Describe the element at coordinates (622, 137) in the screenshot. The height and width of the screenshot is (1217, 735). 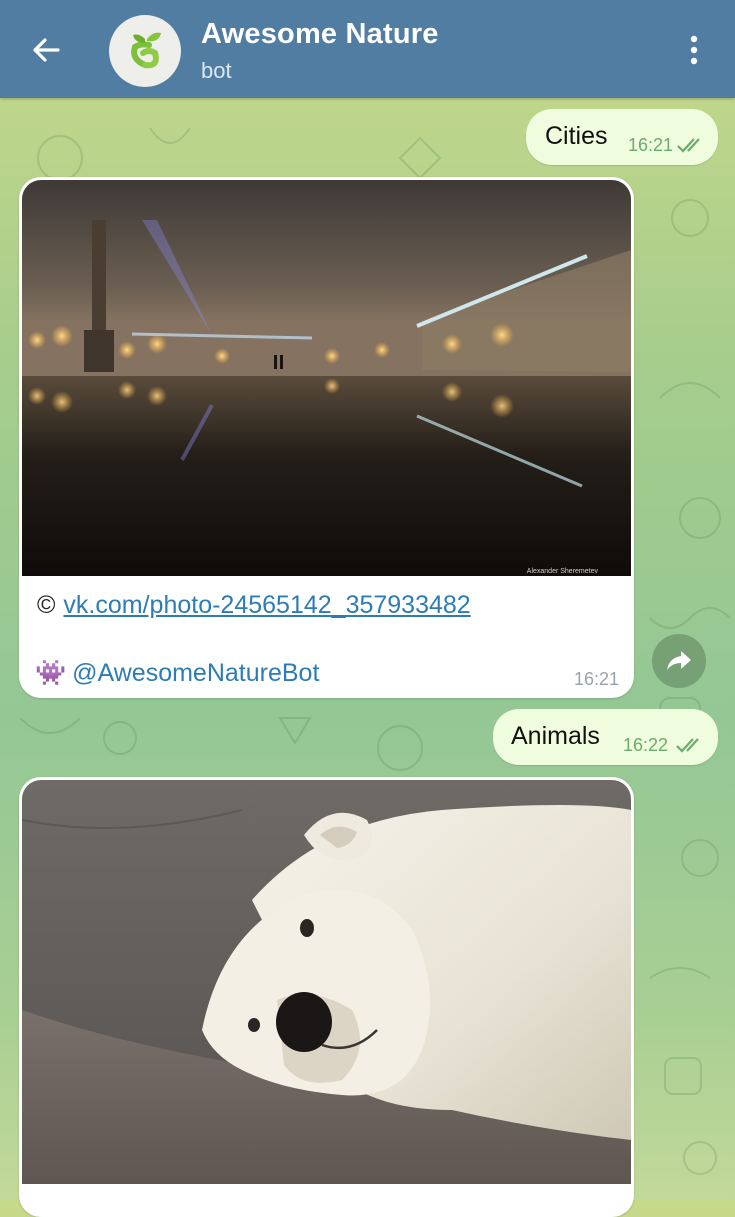
I see `outgoing-message: Cities 16:21` at that location.